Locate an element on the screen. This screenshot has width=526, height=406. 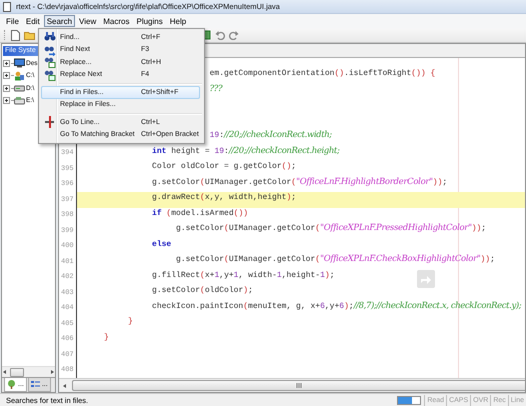
code-line: Color oldColor = g.getColor(); is located at coordinates (224, 167).